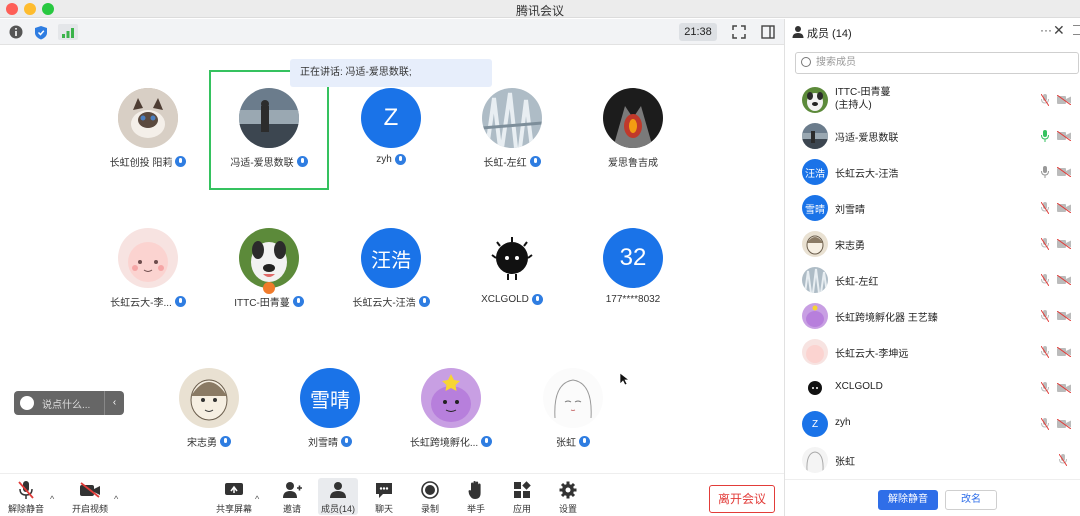 This screenshot has height=516, width=1080. What do you see at coordinates (27, 403) in the screenshot?
I see `emoji-icon` at bounding box center [27, 403].